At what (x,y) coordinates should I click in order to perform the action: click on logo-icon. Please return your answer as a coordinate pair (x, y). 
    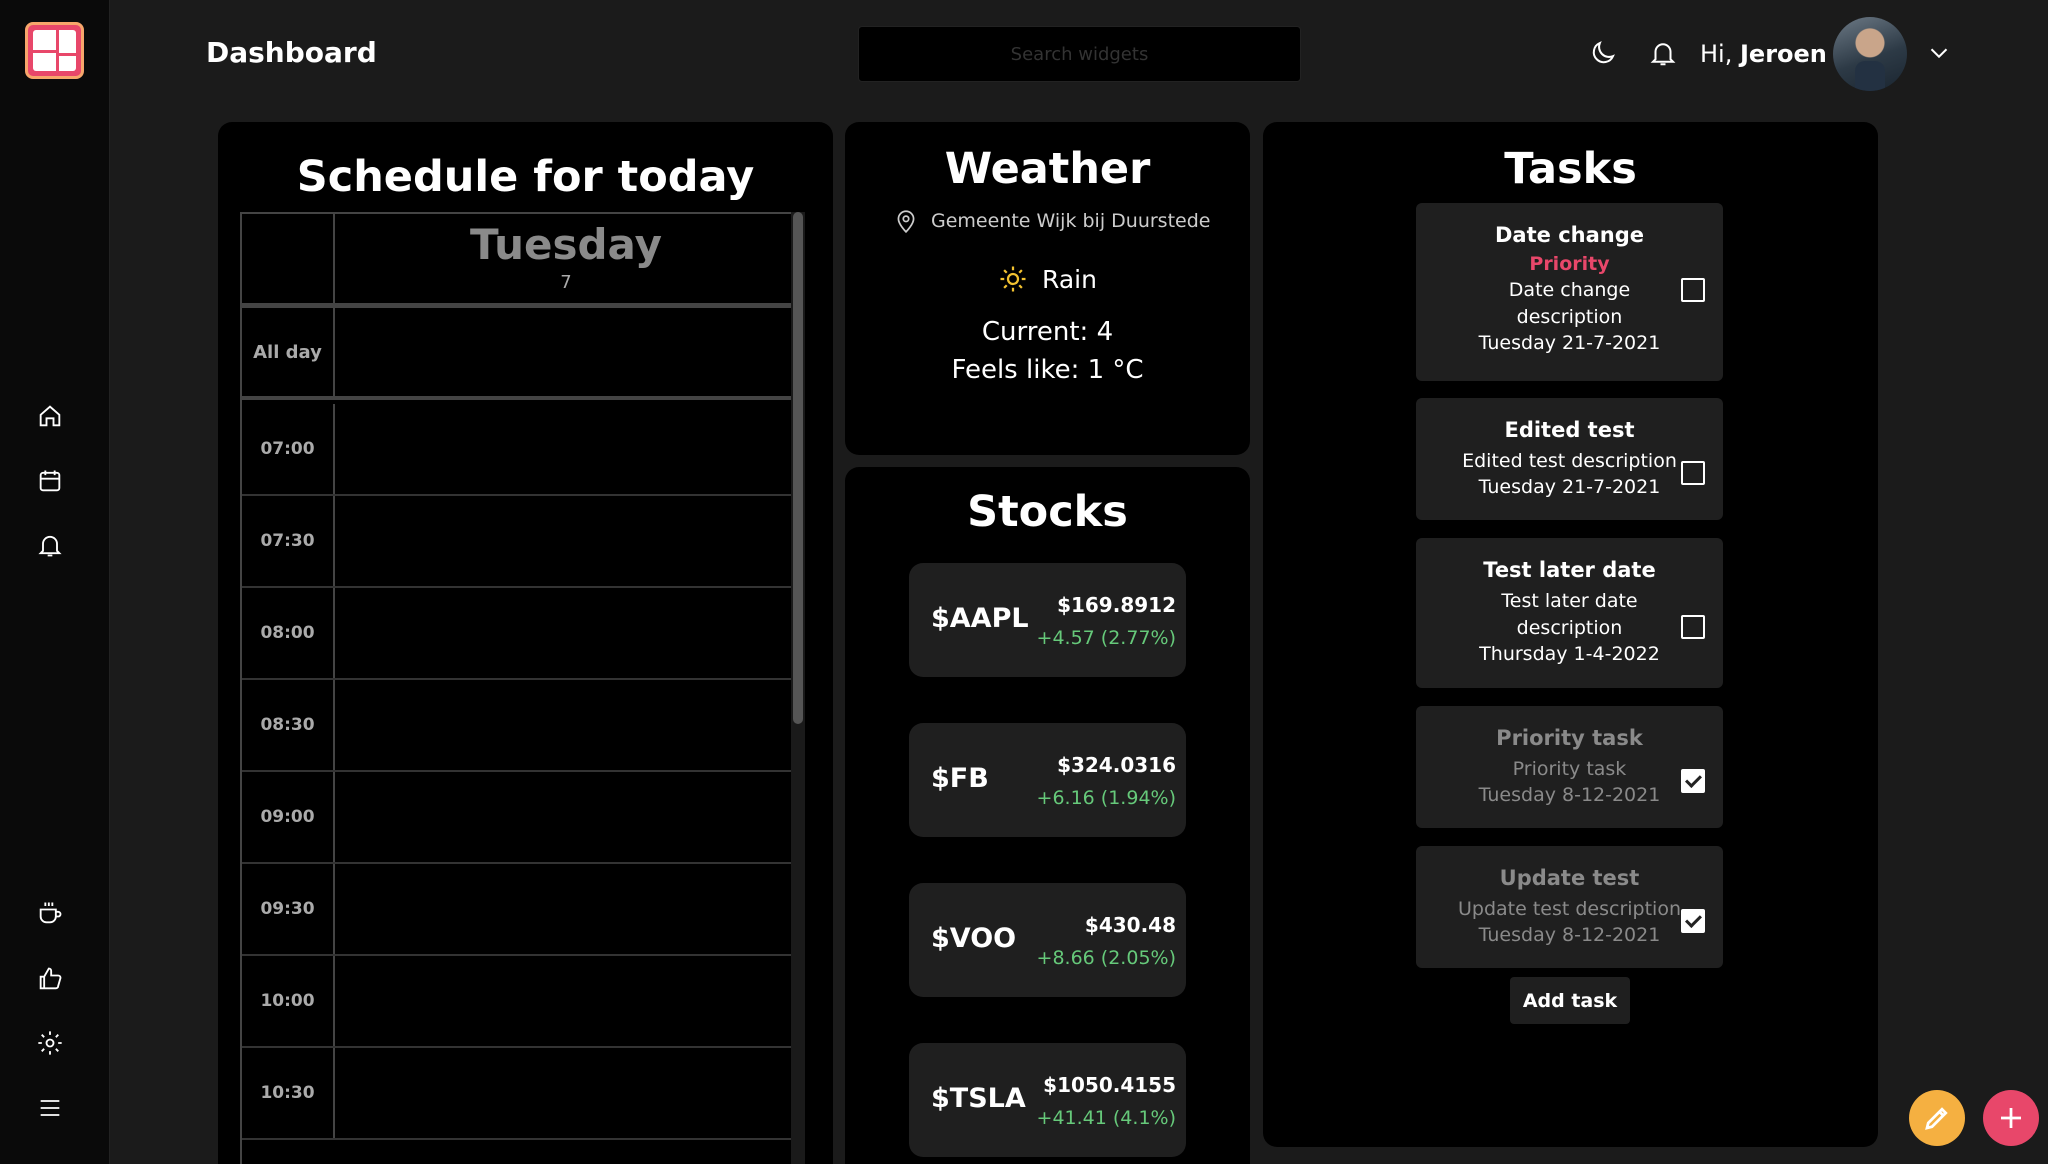
    Looking at the image, I should click on (56, 50).